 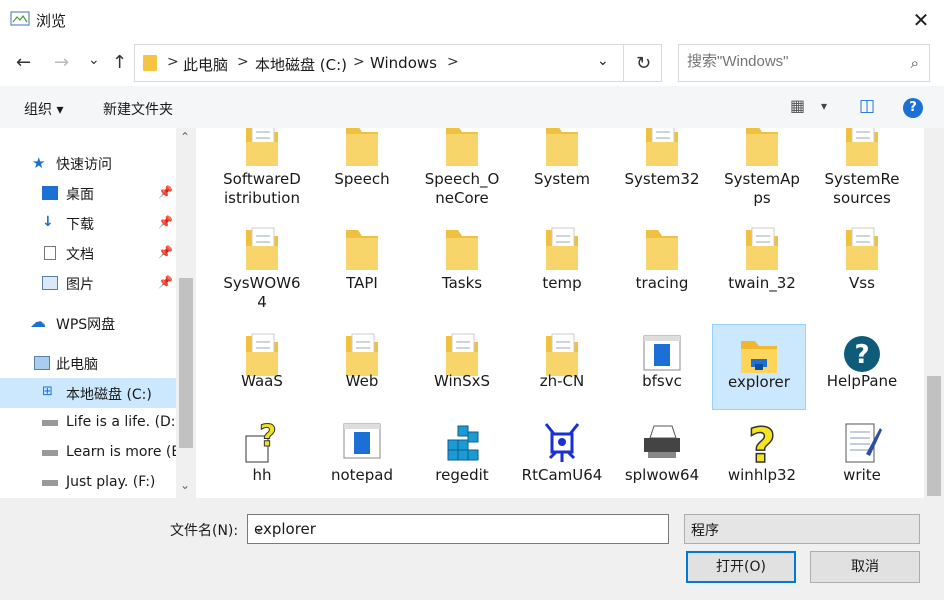 I want to click on search-icon: ⌕, so click(x=915, y=63).